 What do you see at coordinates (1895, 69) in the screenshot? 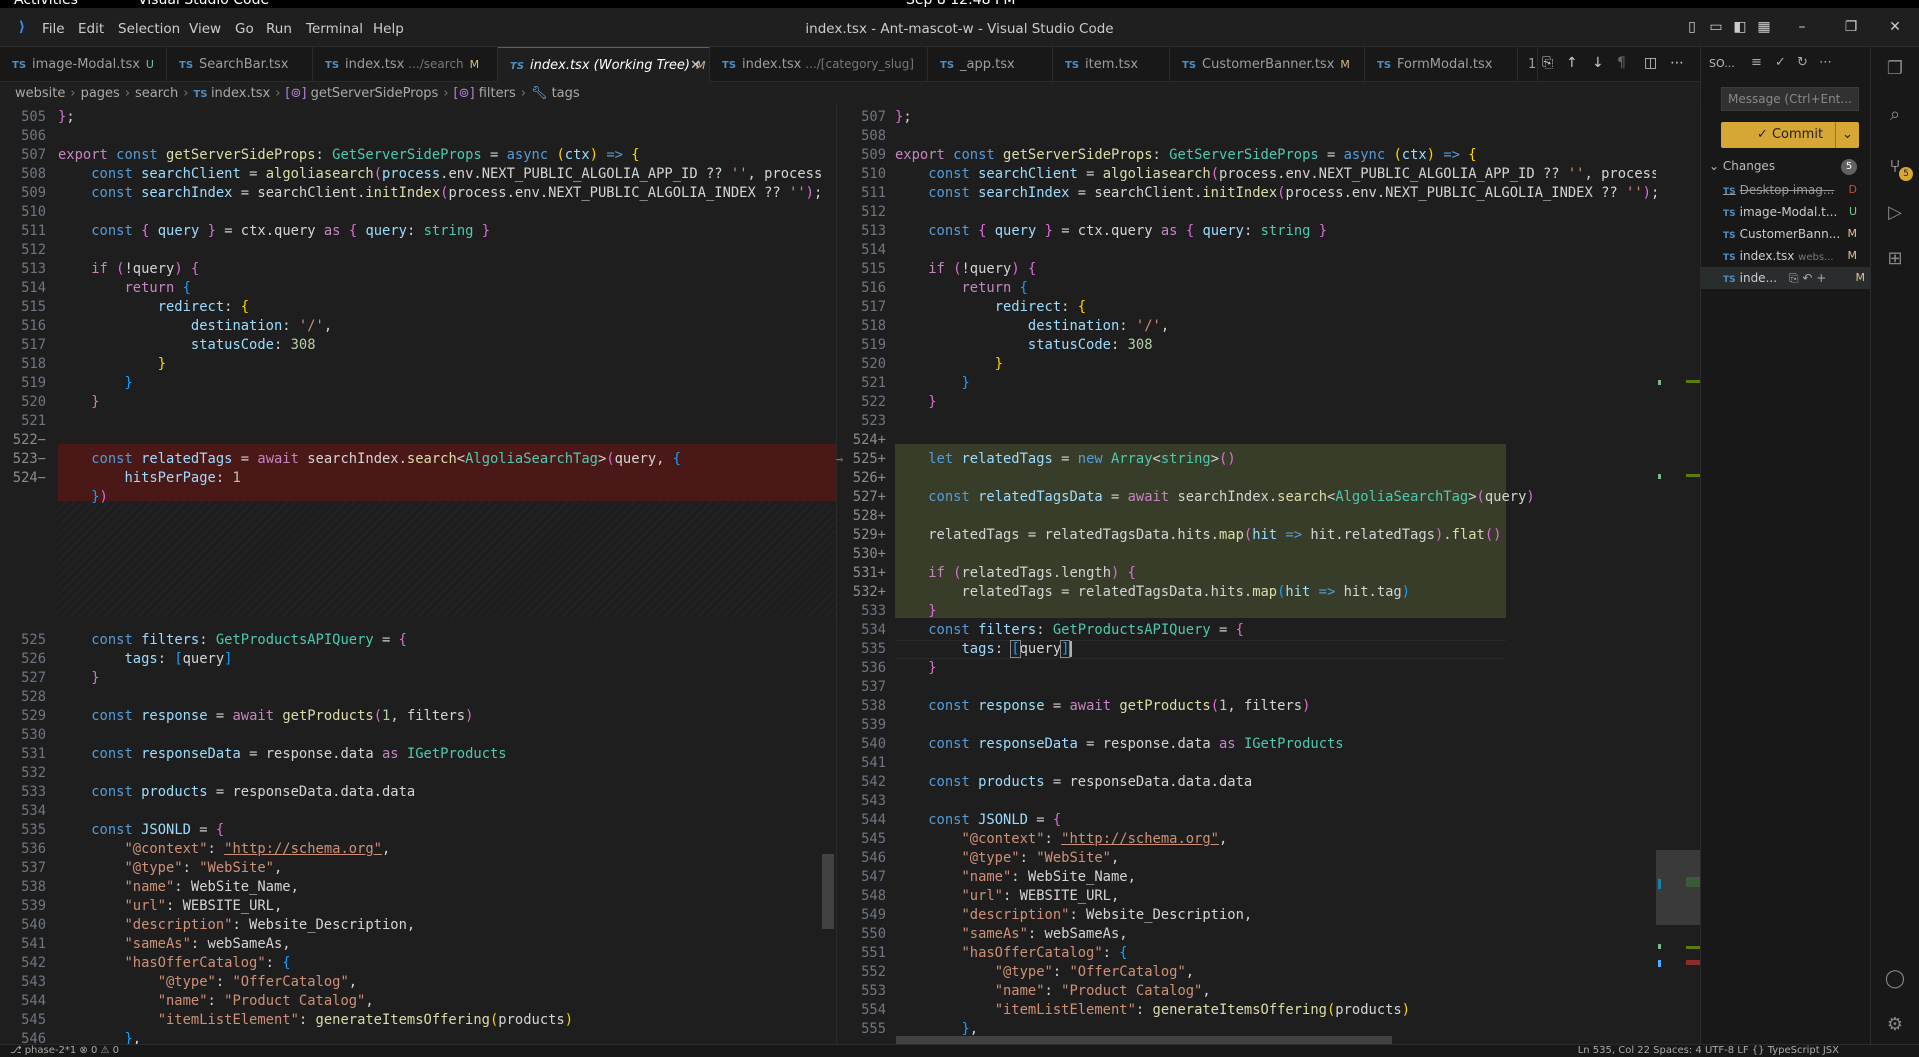
I see `explorer-icon: ❐` at bounding box center [1895, 69].